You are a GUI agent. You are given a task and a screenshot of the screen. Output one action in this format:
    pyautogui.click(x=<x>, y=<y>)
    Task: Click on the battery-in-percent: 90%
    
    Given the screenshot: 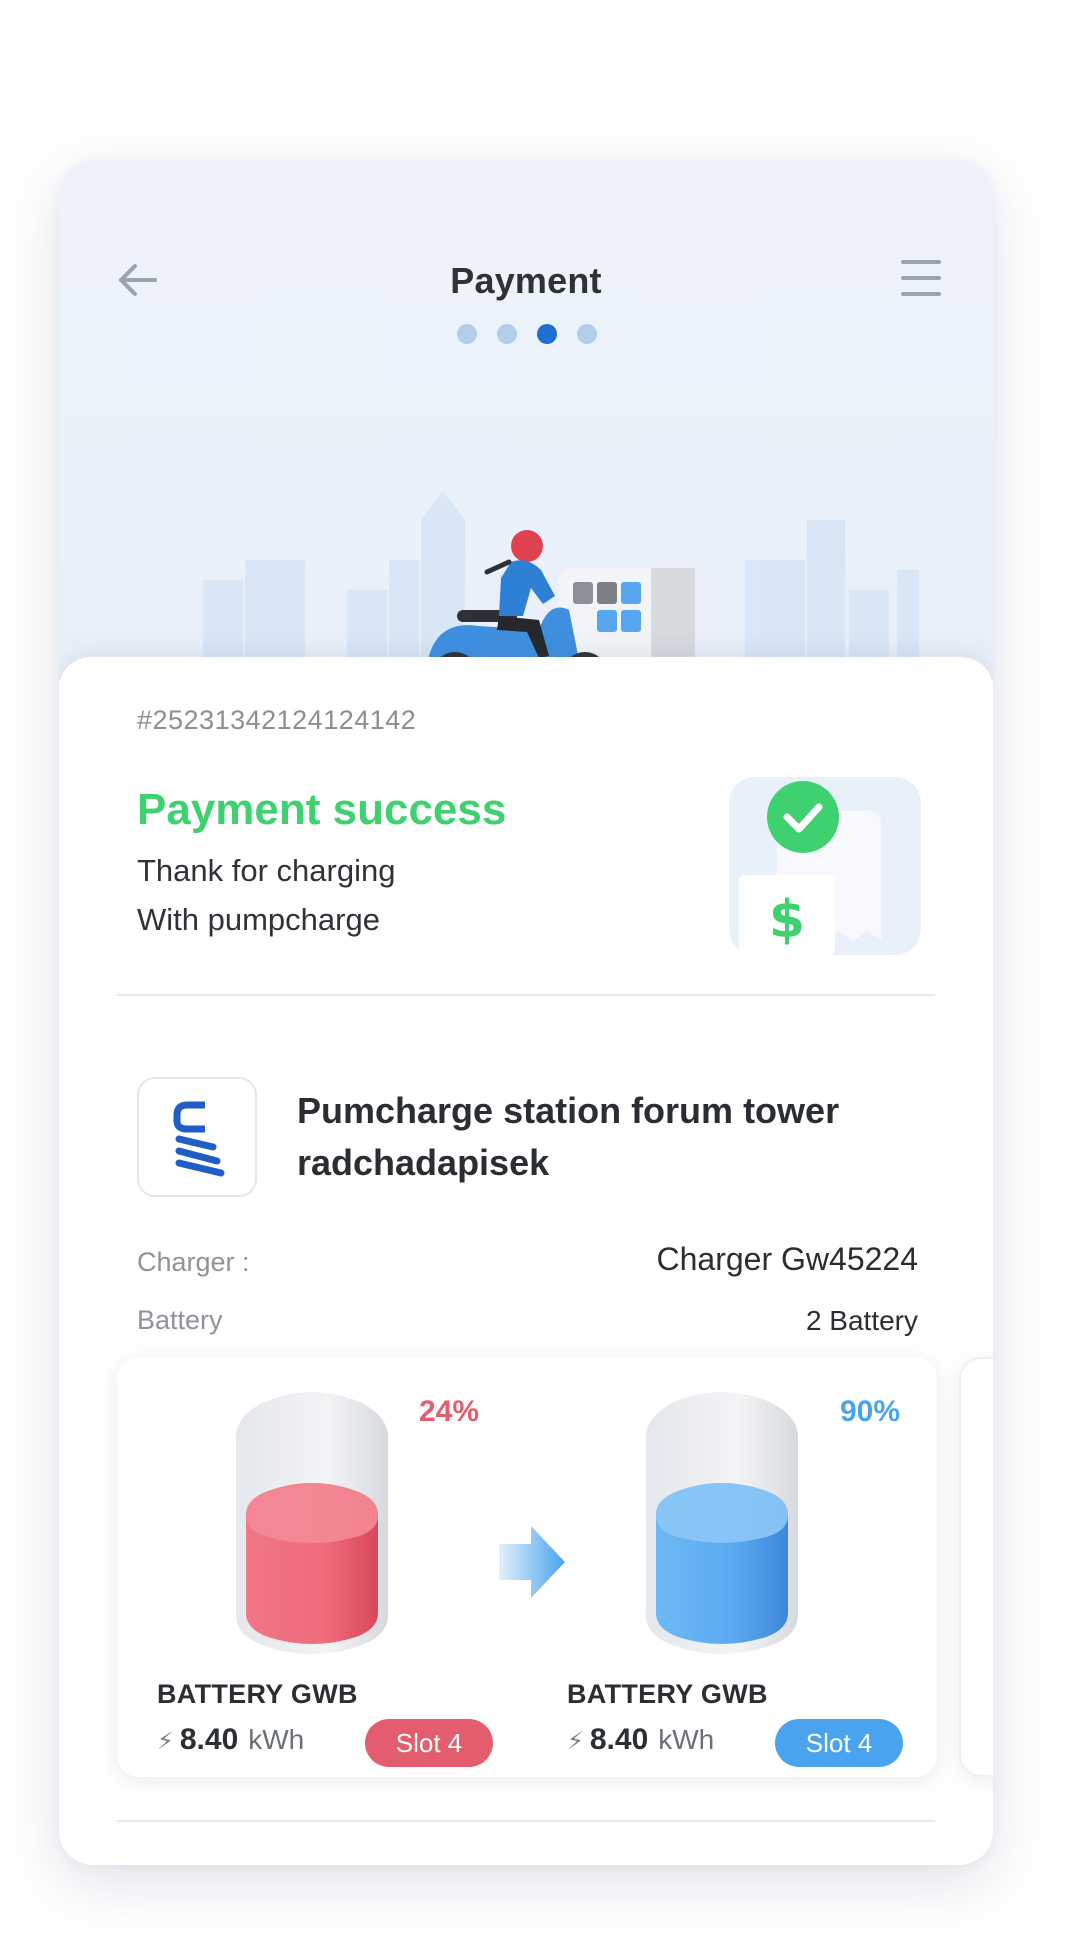 What is the action you would take?
    pyautogui.click(x=870, y=1411)
    